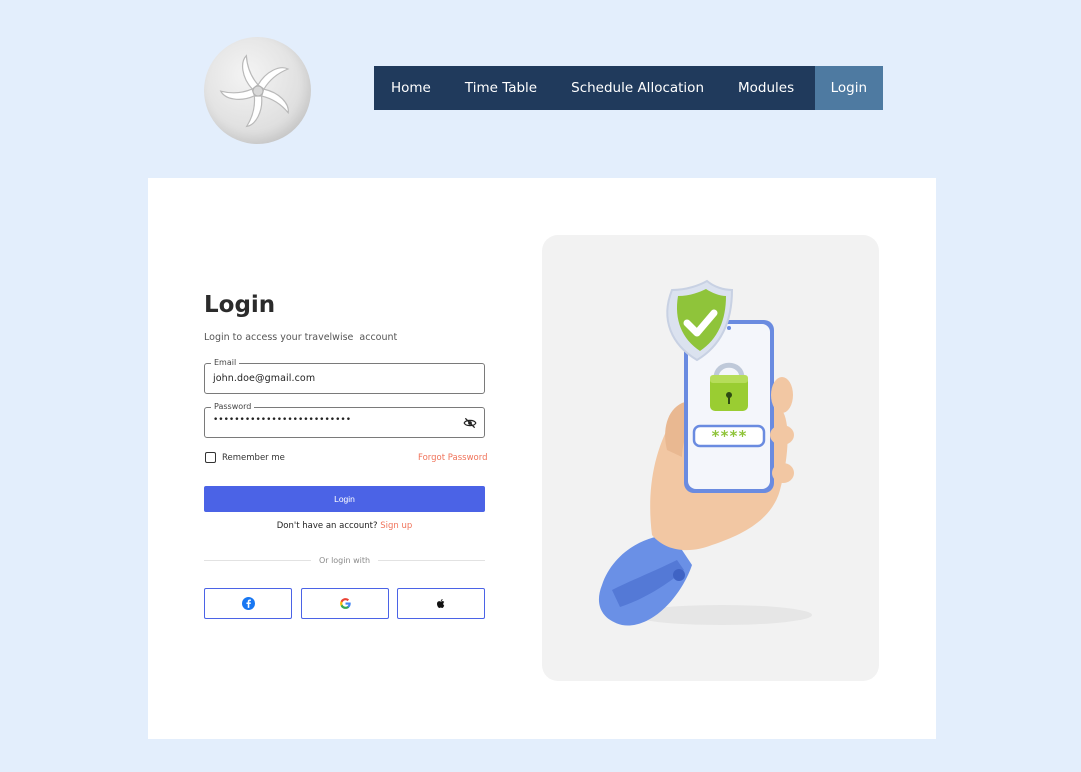 The height and width of the screenshot is (772, 1081). I want to click on remember-me: Remember me, so click(245, 457).